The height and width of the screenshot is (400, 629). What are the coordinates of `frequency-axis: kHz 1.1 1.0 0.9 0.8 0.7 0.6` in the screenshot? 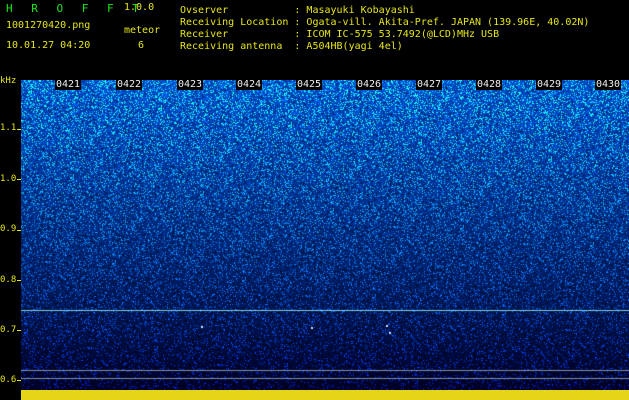 It's located at (10, 238).